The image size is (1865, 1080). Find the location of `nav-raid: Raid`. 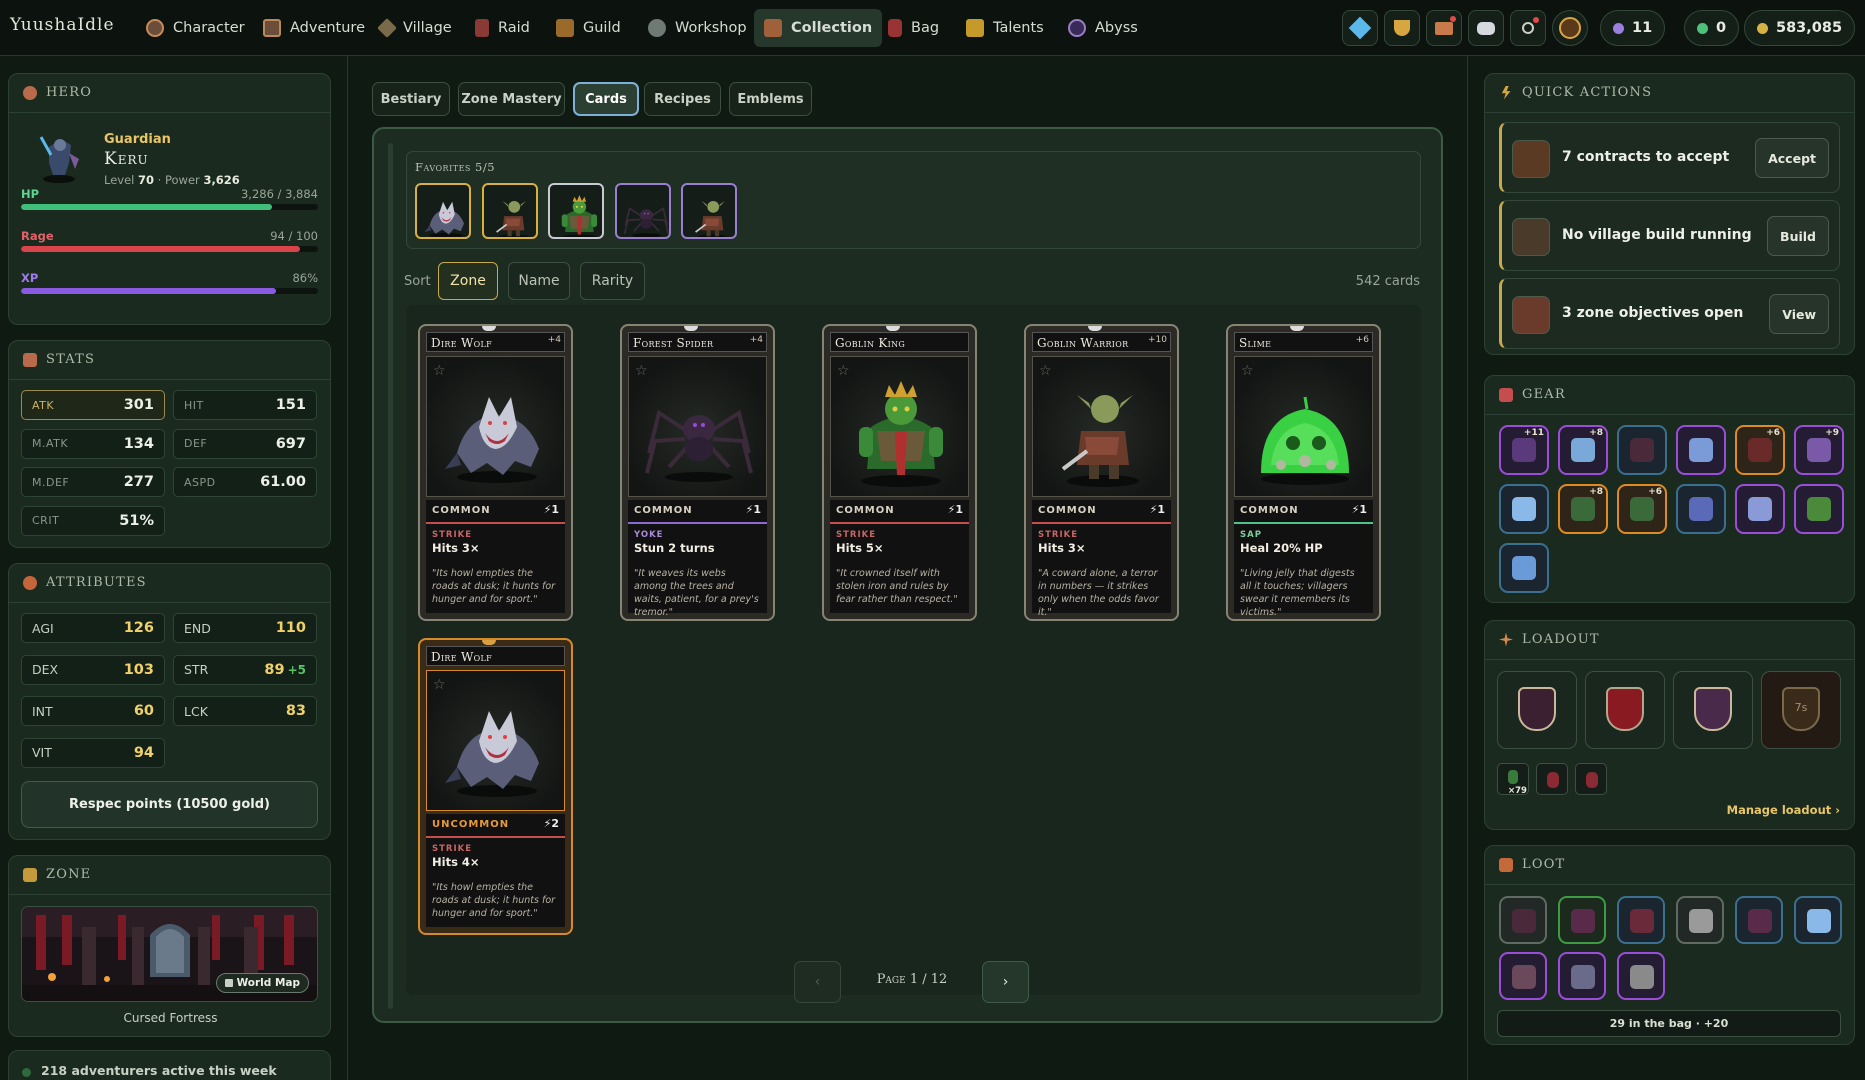

nav-raid: Raid is located at coordinates (502, 28).